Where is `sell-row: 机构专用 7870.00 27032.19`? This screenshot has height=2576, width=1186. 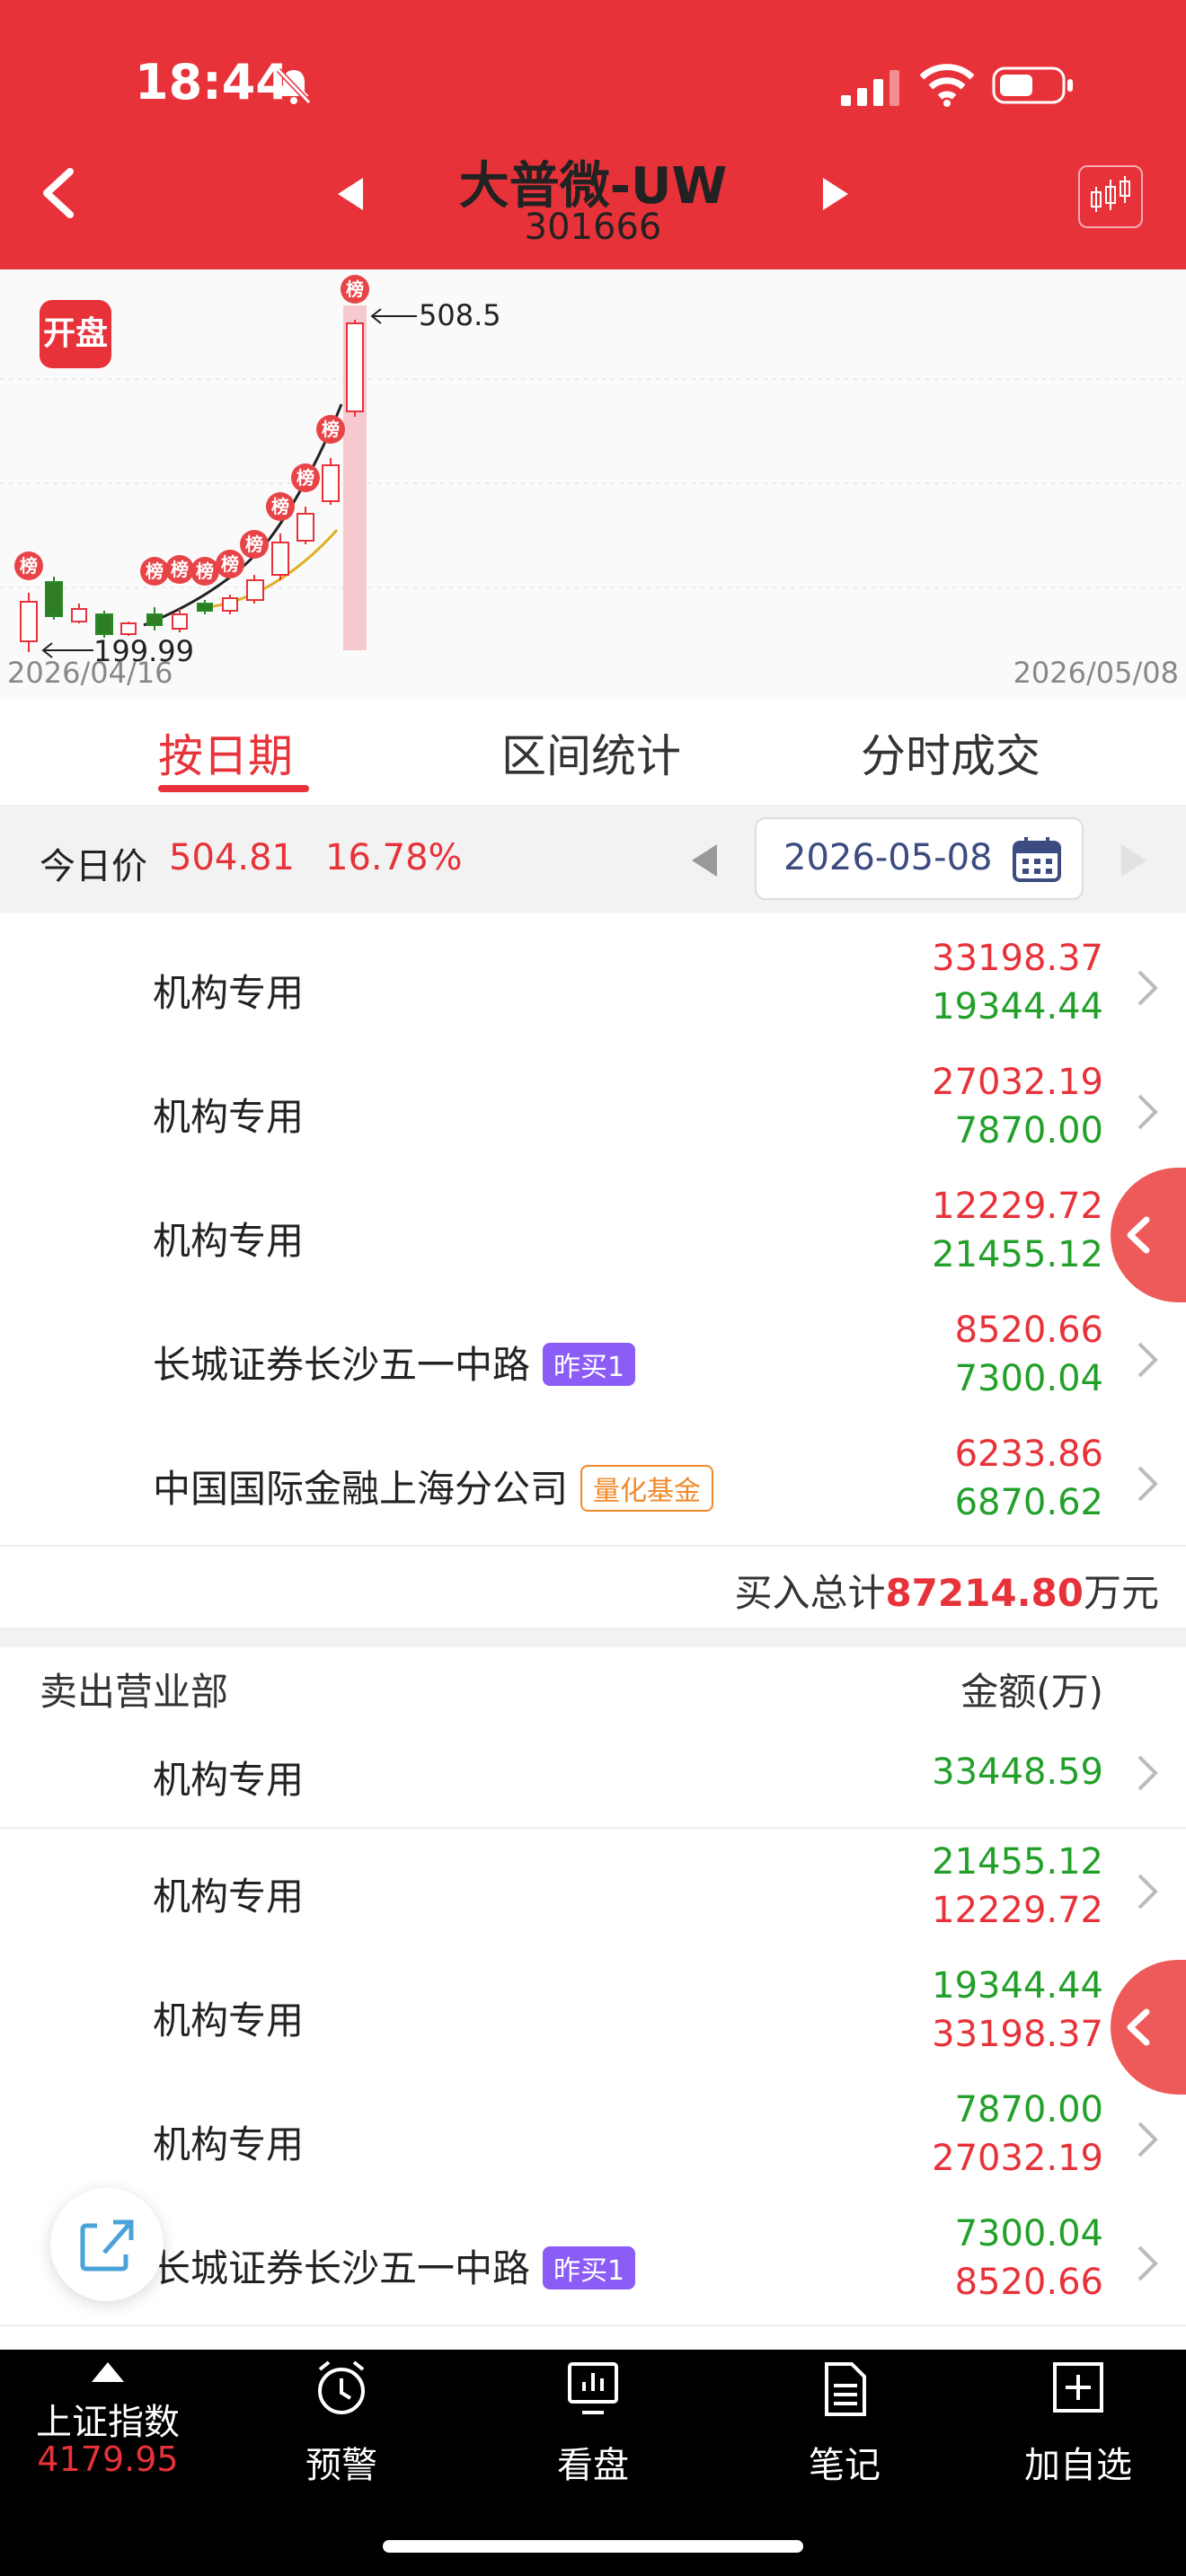
sell-row: 机构专用 7870.00 27032.19 is located at coordinates (593, 2139).